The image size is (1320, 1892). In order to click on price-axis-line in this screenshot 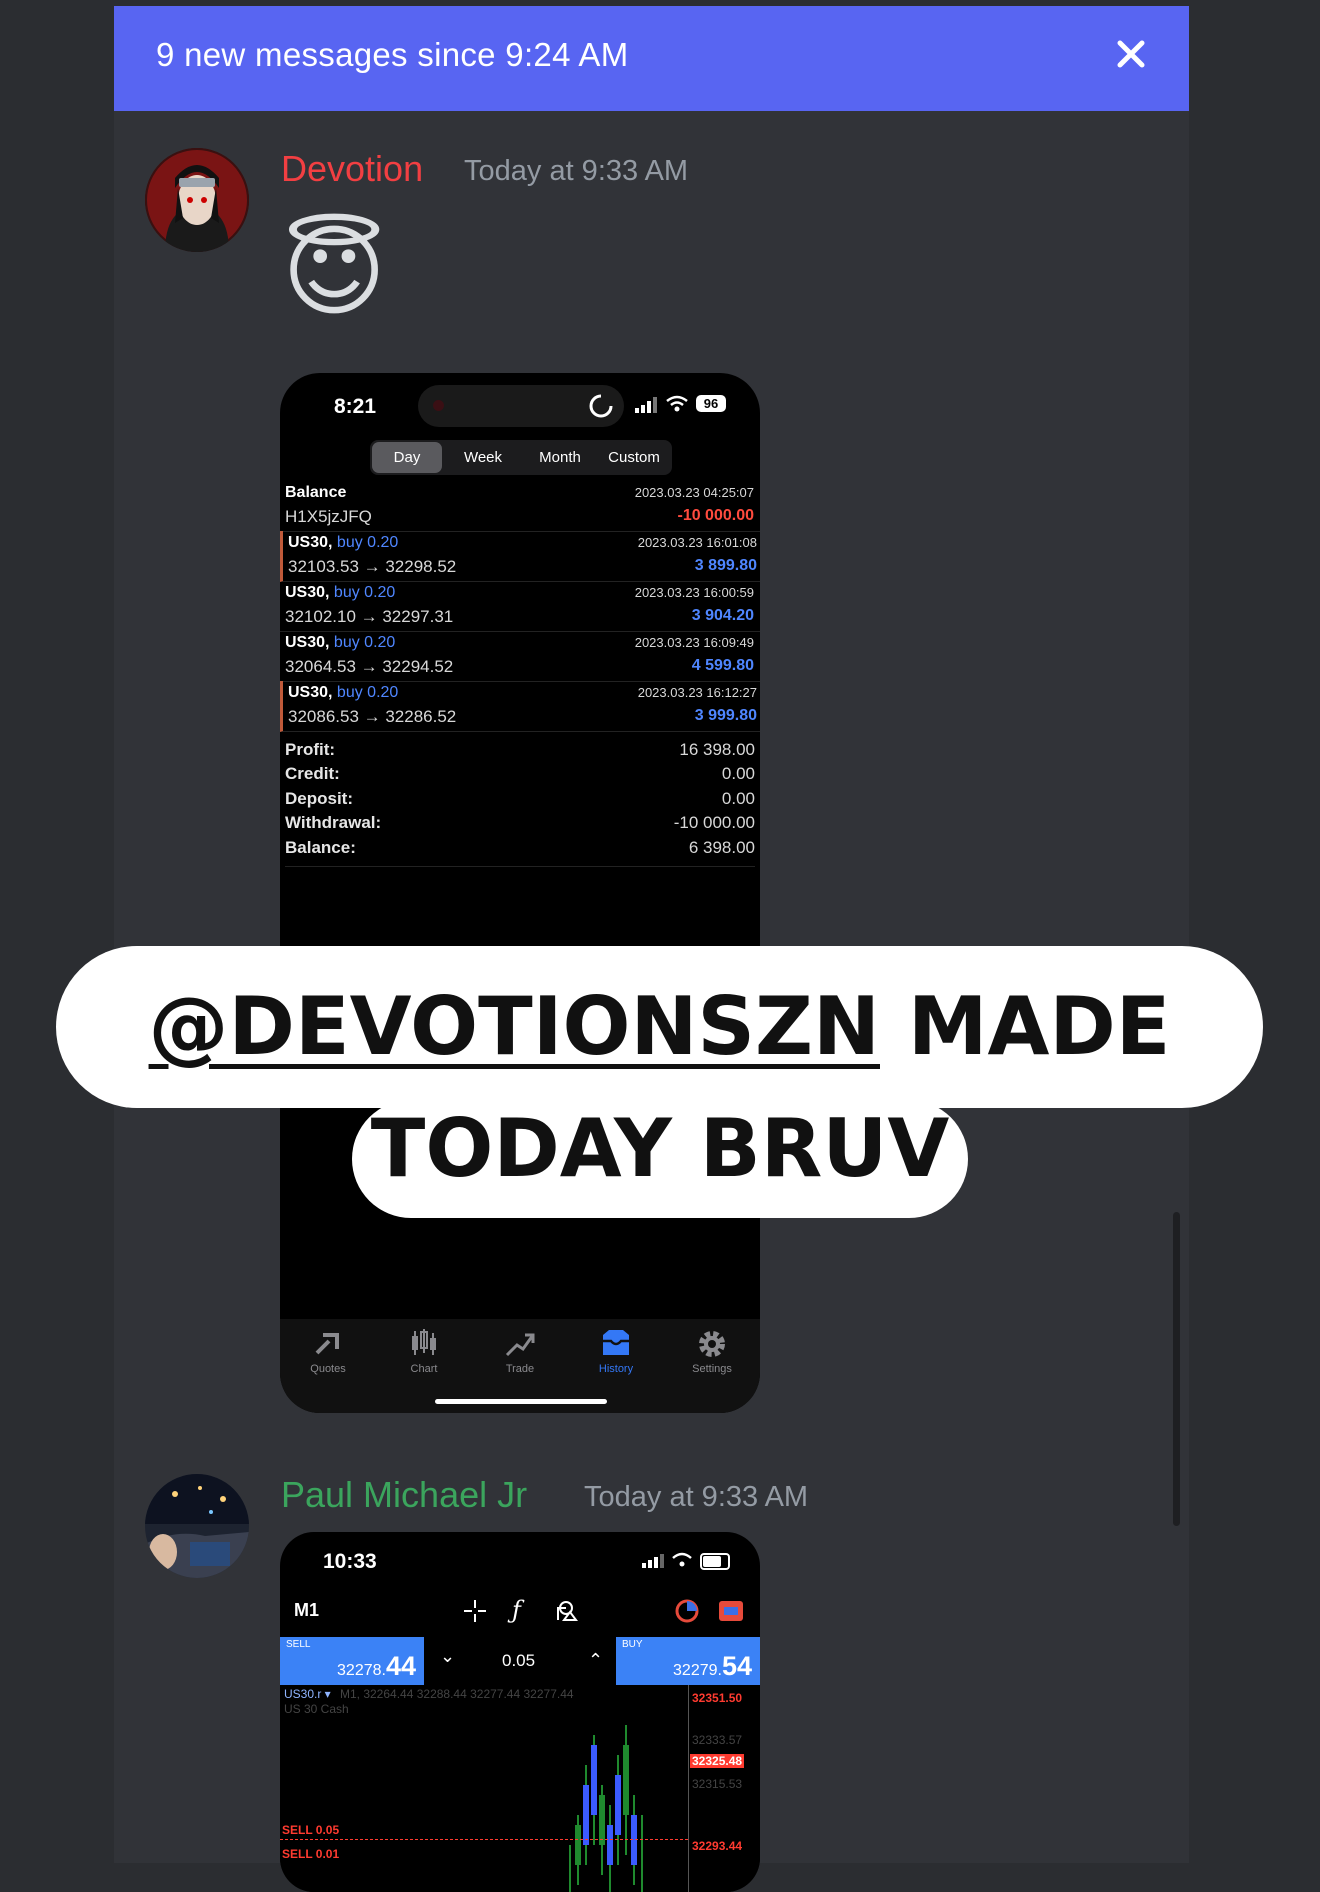, I will do `click(688, 1788)`.